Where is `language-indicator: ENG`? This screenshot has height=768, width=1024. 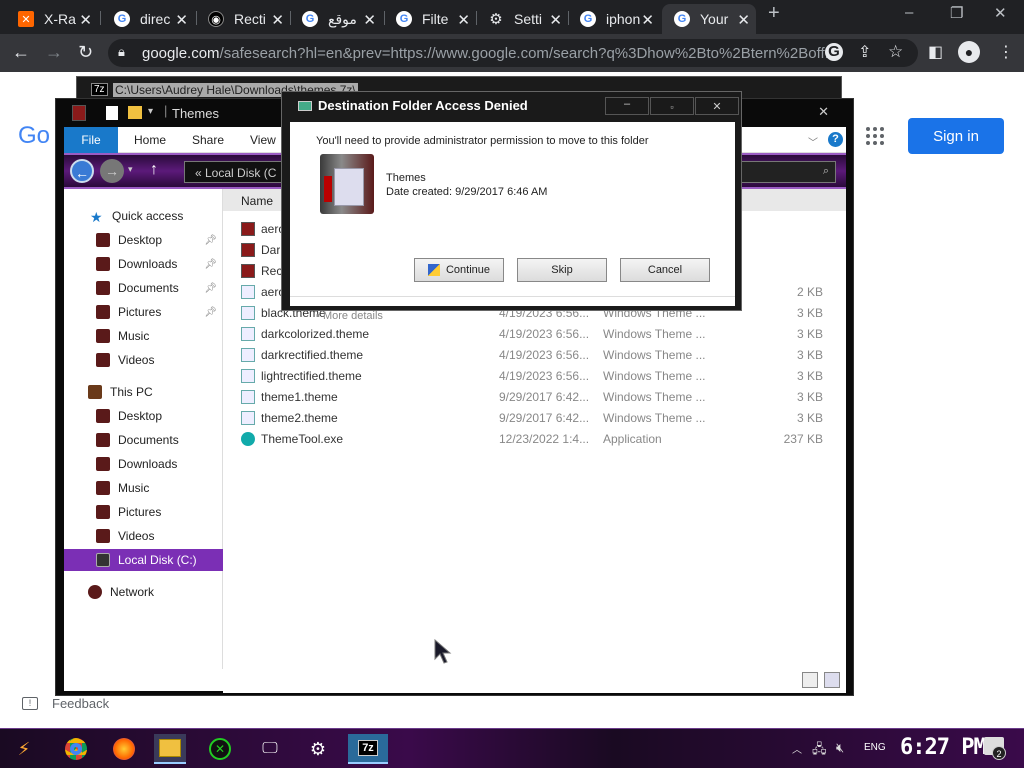
language-indicator: ENG is located at coordinates (875, 747).